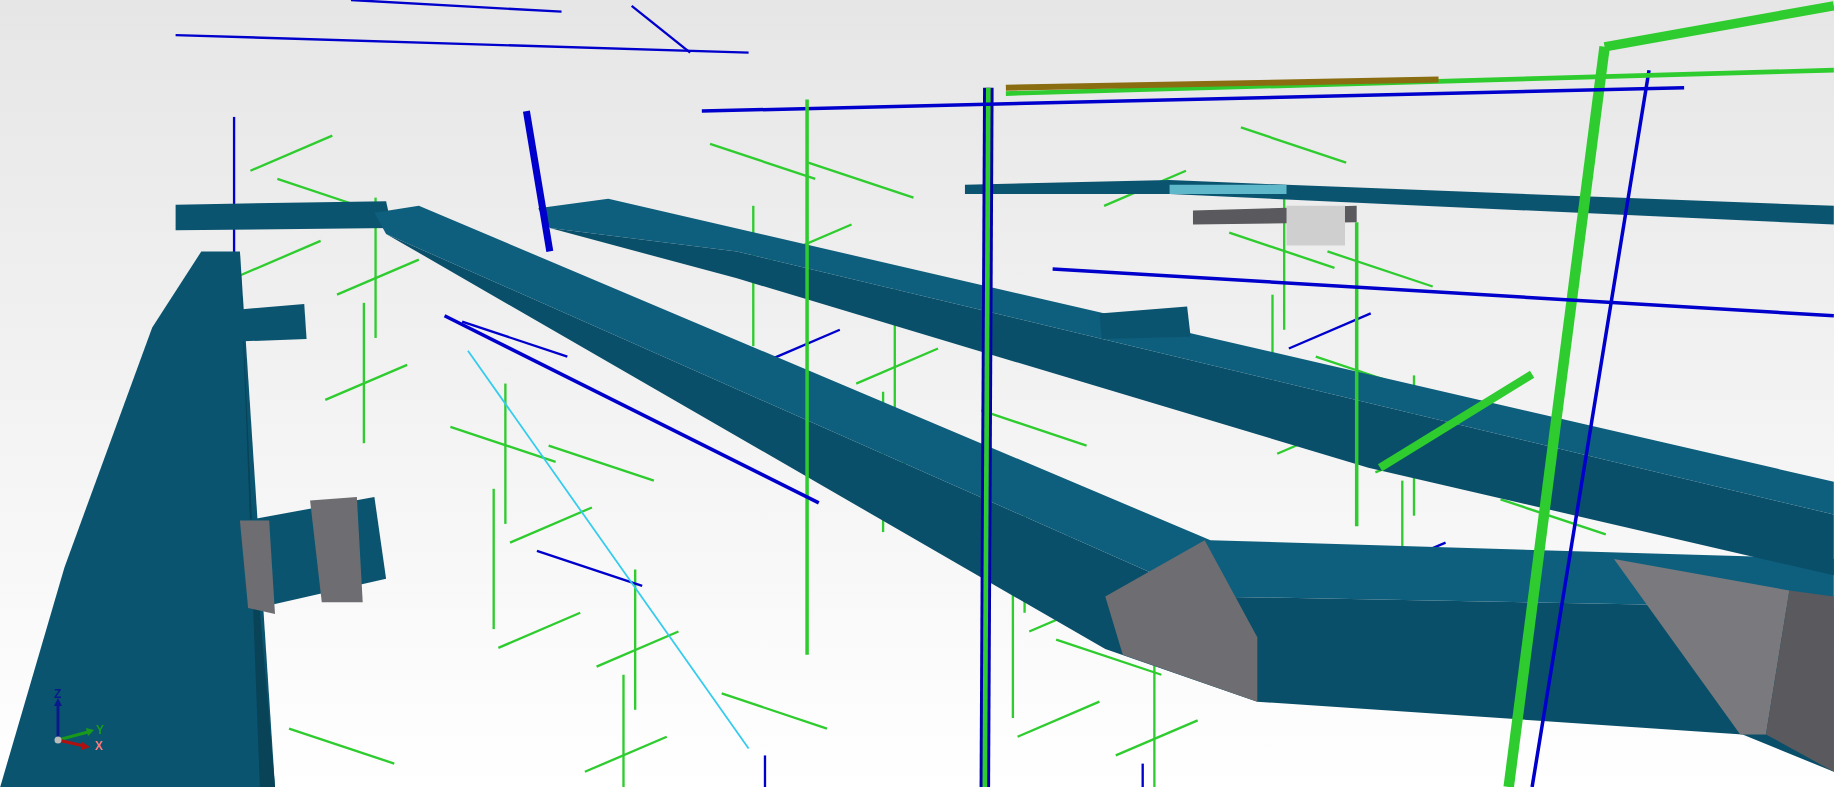 This screenshot has height=787, width=1834. I want to click on axis-label: Z, so click(58, 694).